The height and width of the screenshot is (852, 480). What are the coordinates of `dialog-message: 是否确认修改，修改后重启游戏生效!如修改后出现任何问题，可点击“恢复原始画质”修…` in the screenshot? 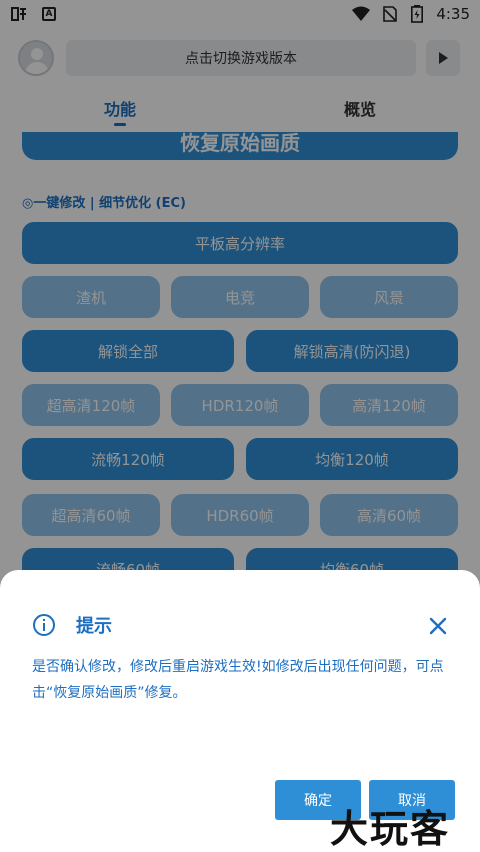 It's located at (238, 680).